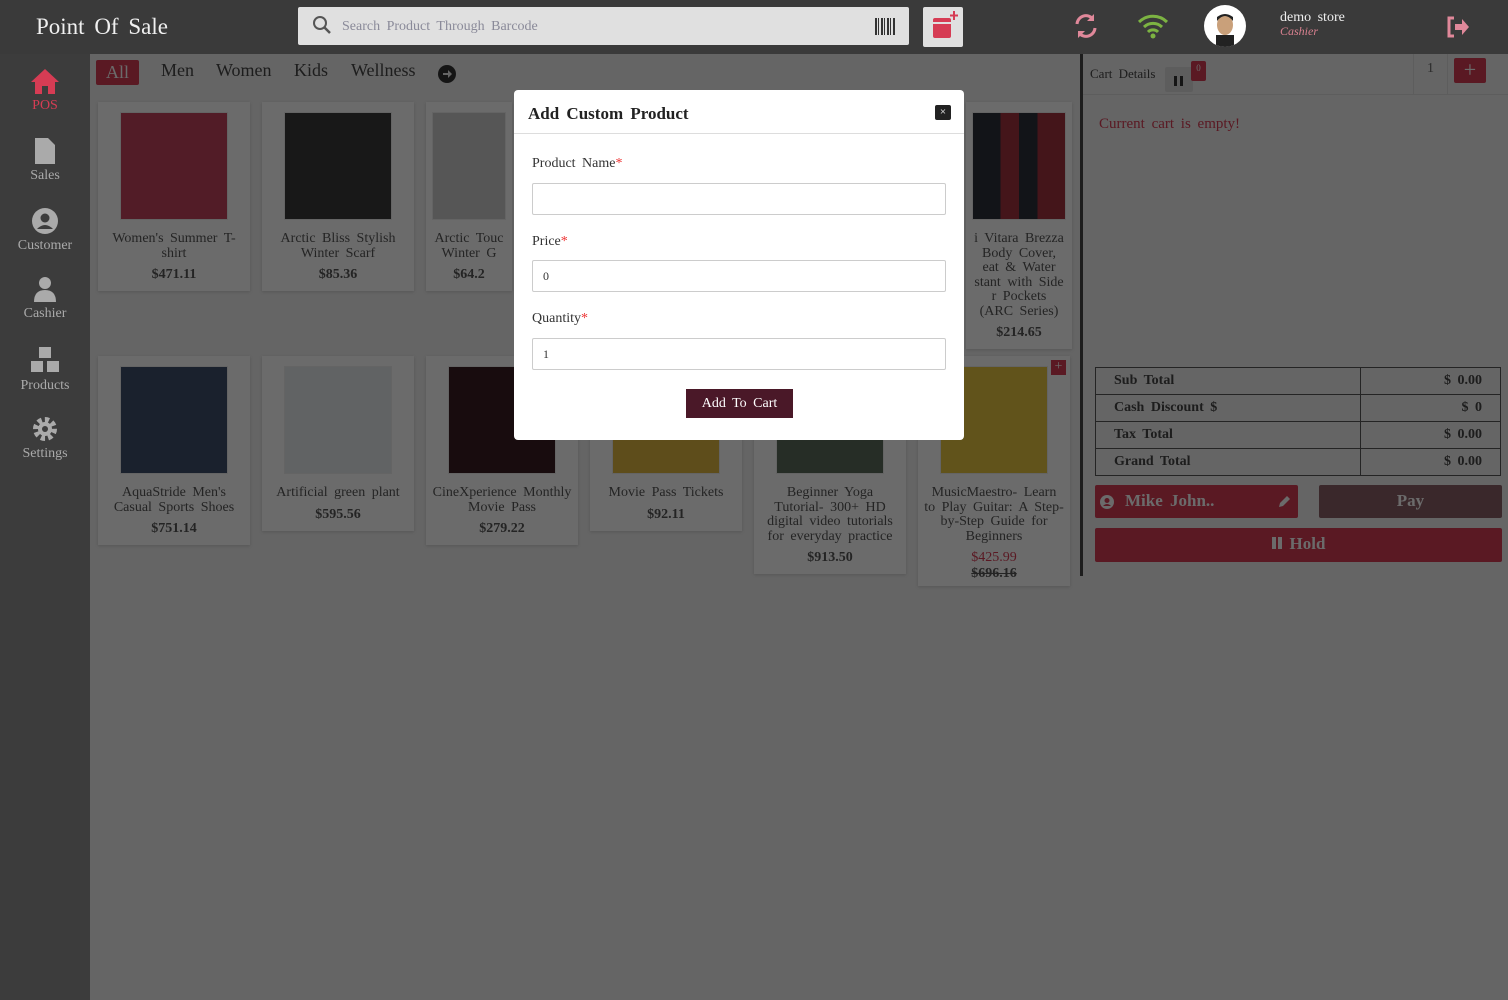 The height and width of the screenshot is (1000, 1508). I want to click on header: Point Of Sale demo store Cashier, so click(754, 27).